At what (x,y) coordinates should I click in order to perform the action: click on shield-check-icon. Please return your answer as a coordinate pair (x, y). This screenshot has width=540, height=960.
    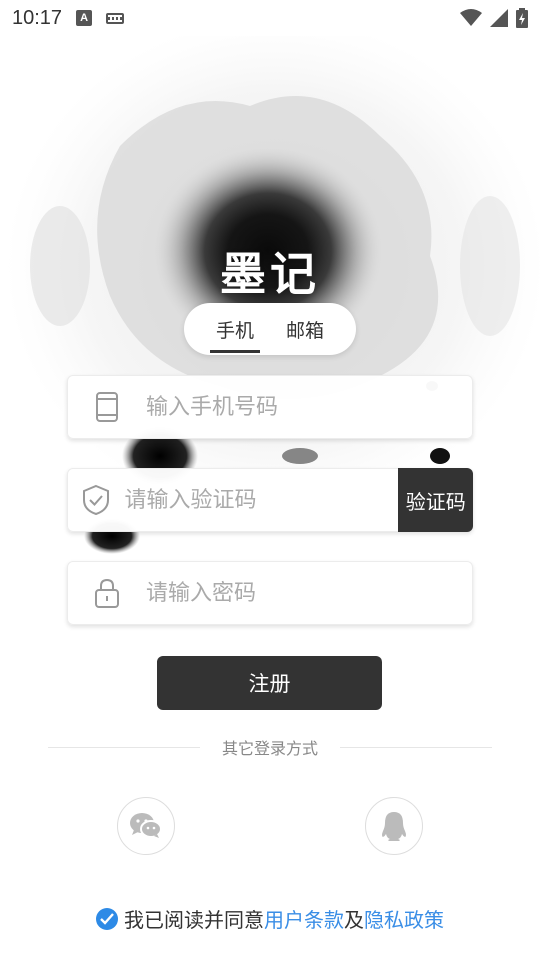
    Looking at the image, I should click on (96, 500).